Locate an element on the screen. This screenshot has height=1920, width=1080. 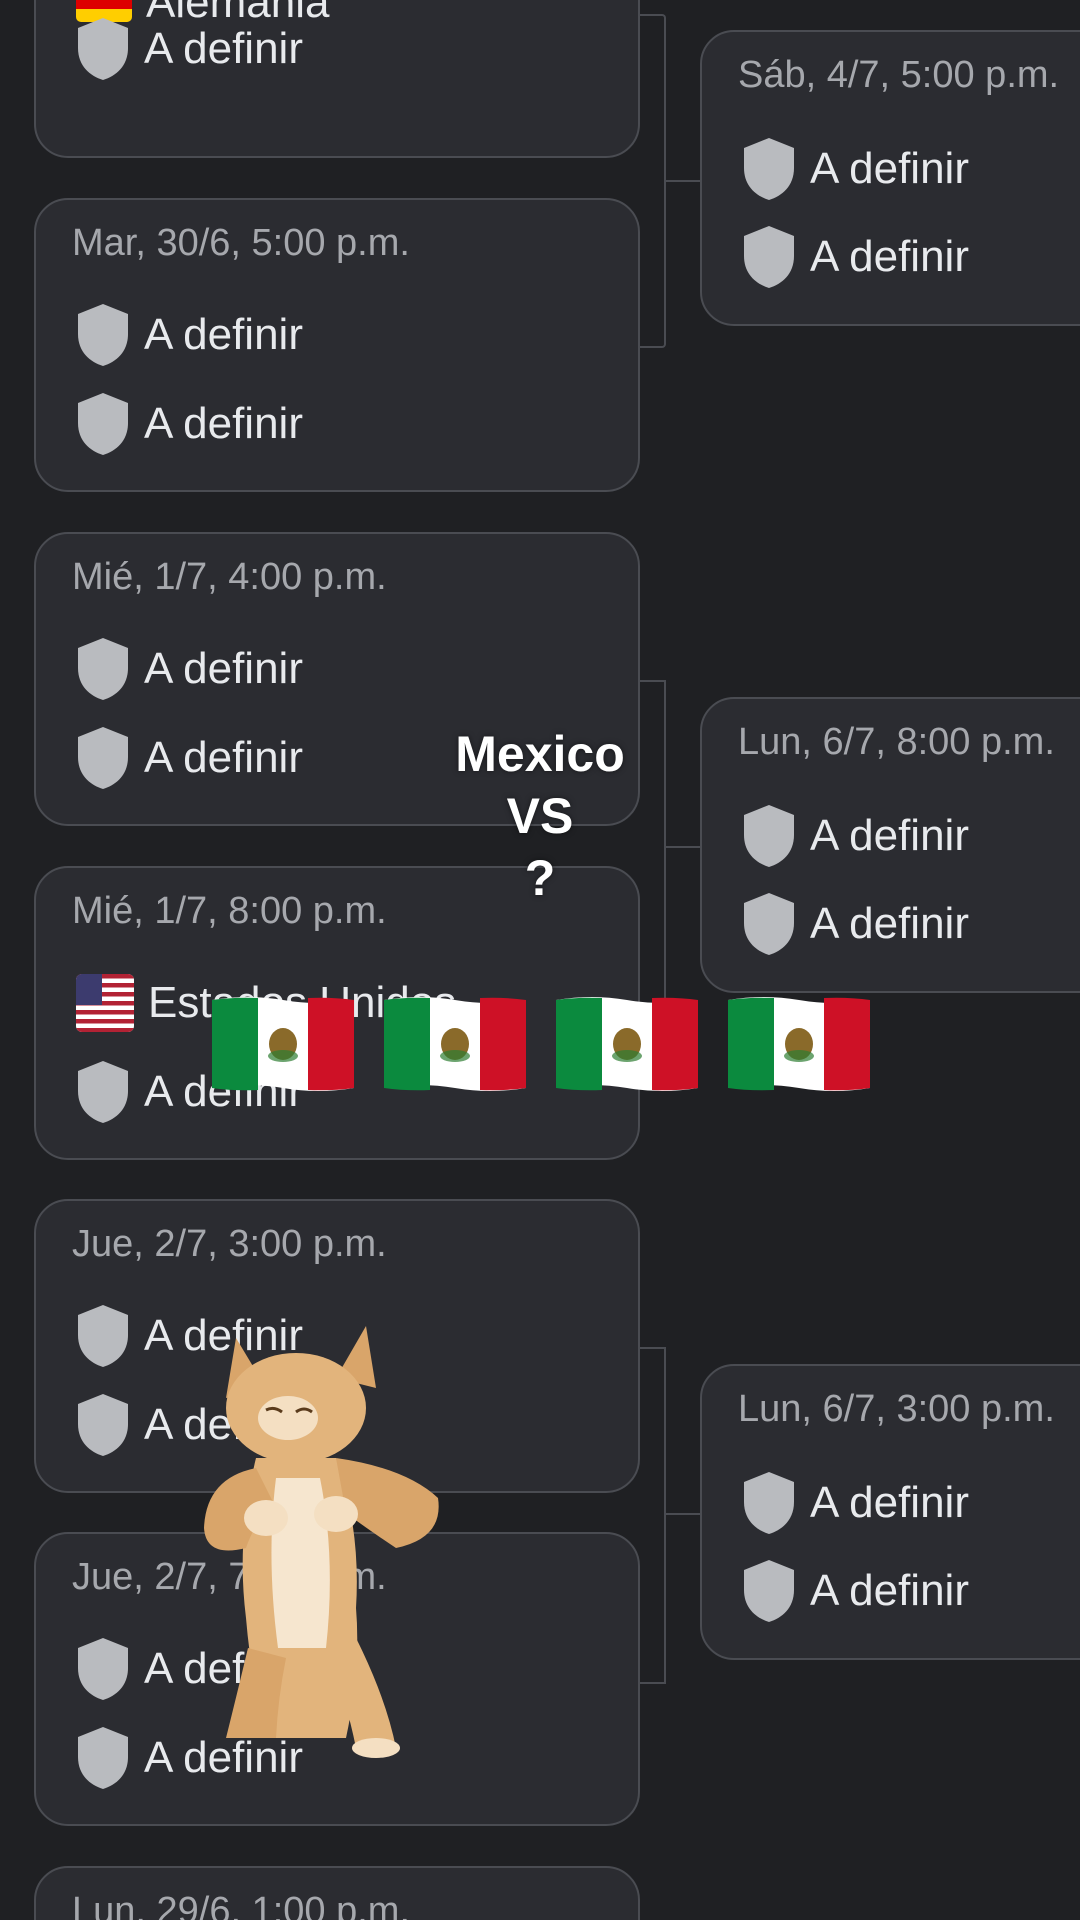
overlay-caption-question: ? is located at coordinates (540, 878).